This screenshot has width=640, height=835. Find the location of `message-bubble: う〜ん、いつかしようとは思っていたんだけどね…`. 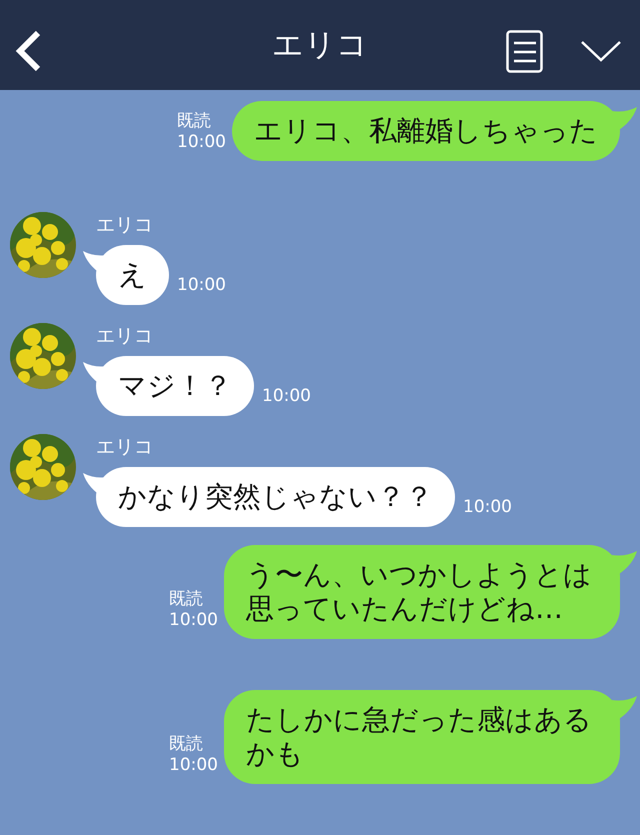

message-bubble: う〜ん、いつかしようとは思っていたんだけどね… is located at coordinates (422, 592).